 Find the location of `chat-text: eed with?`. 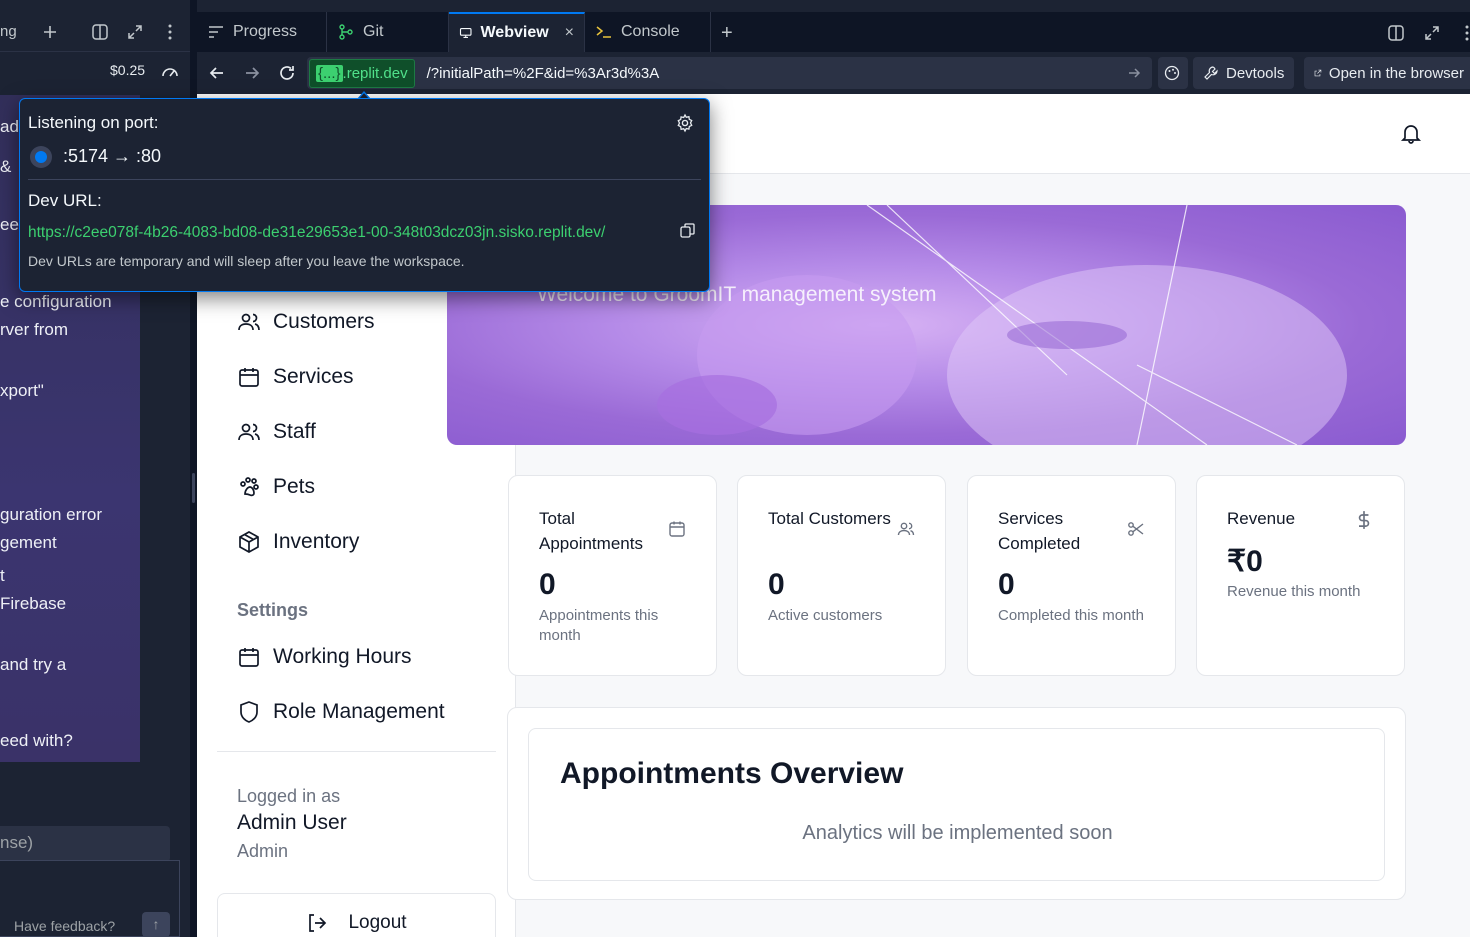

chat-text: eed with? is located at coordinates (36, 740).